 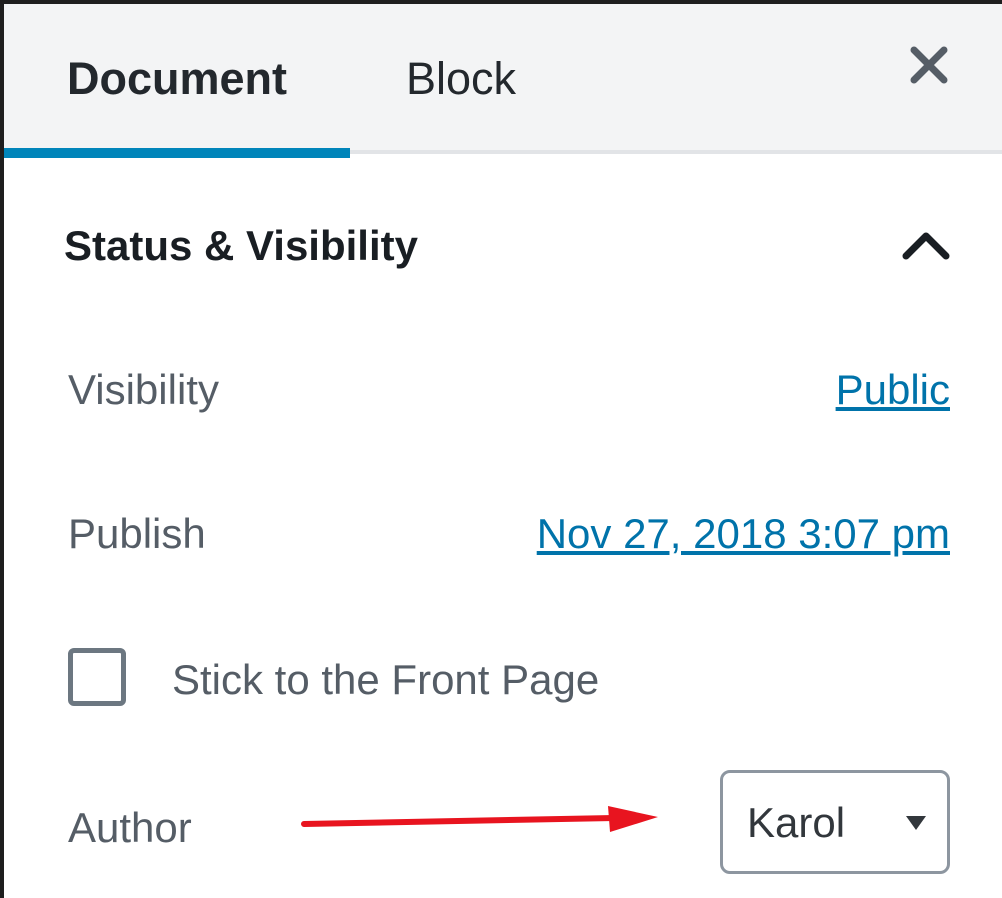 I want to click on tab-block-label: Block, so click(x=461, y=78).